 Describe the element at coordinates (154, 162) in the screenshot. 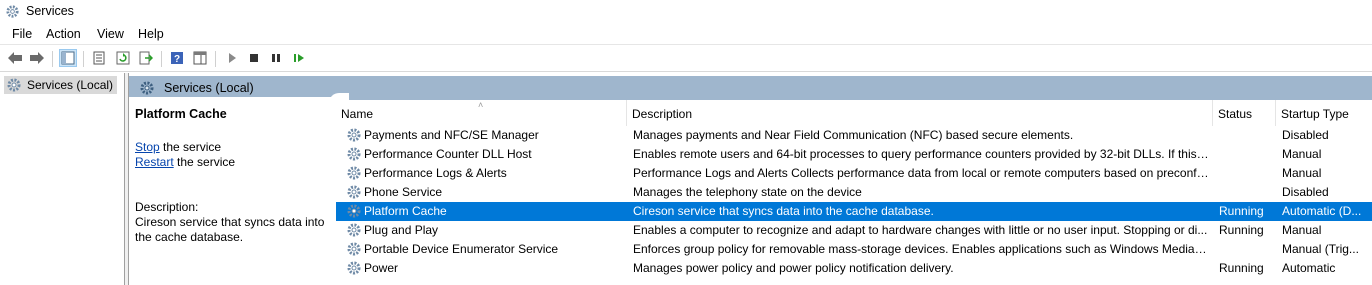

I see `restart-link: Restart` at that location.